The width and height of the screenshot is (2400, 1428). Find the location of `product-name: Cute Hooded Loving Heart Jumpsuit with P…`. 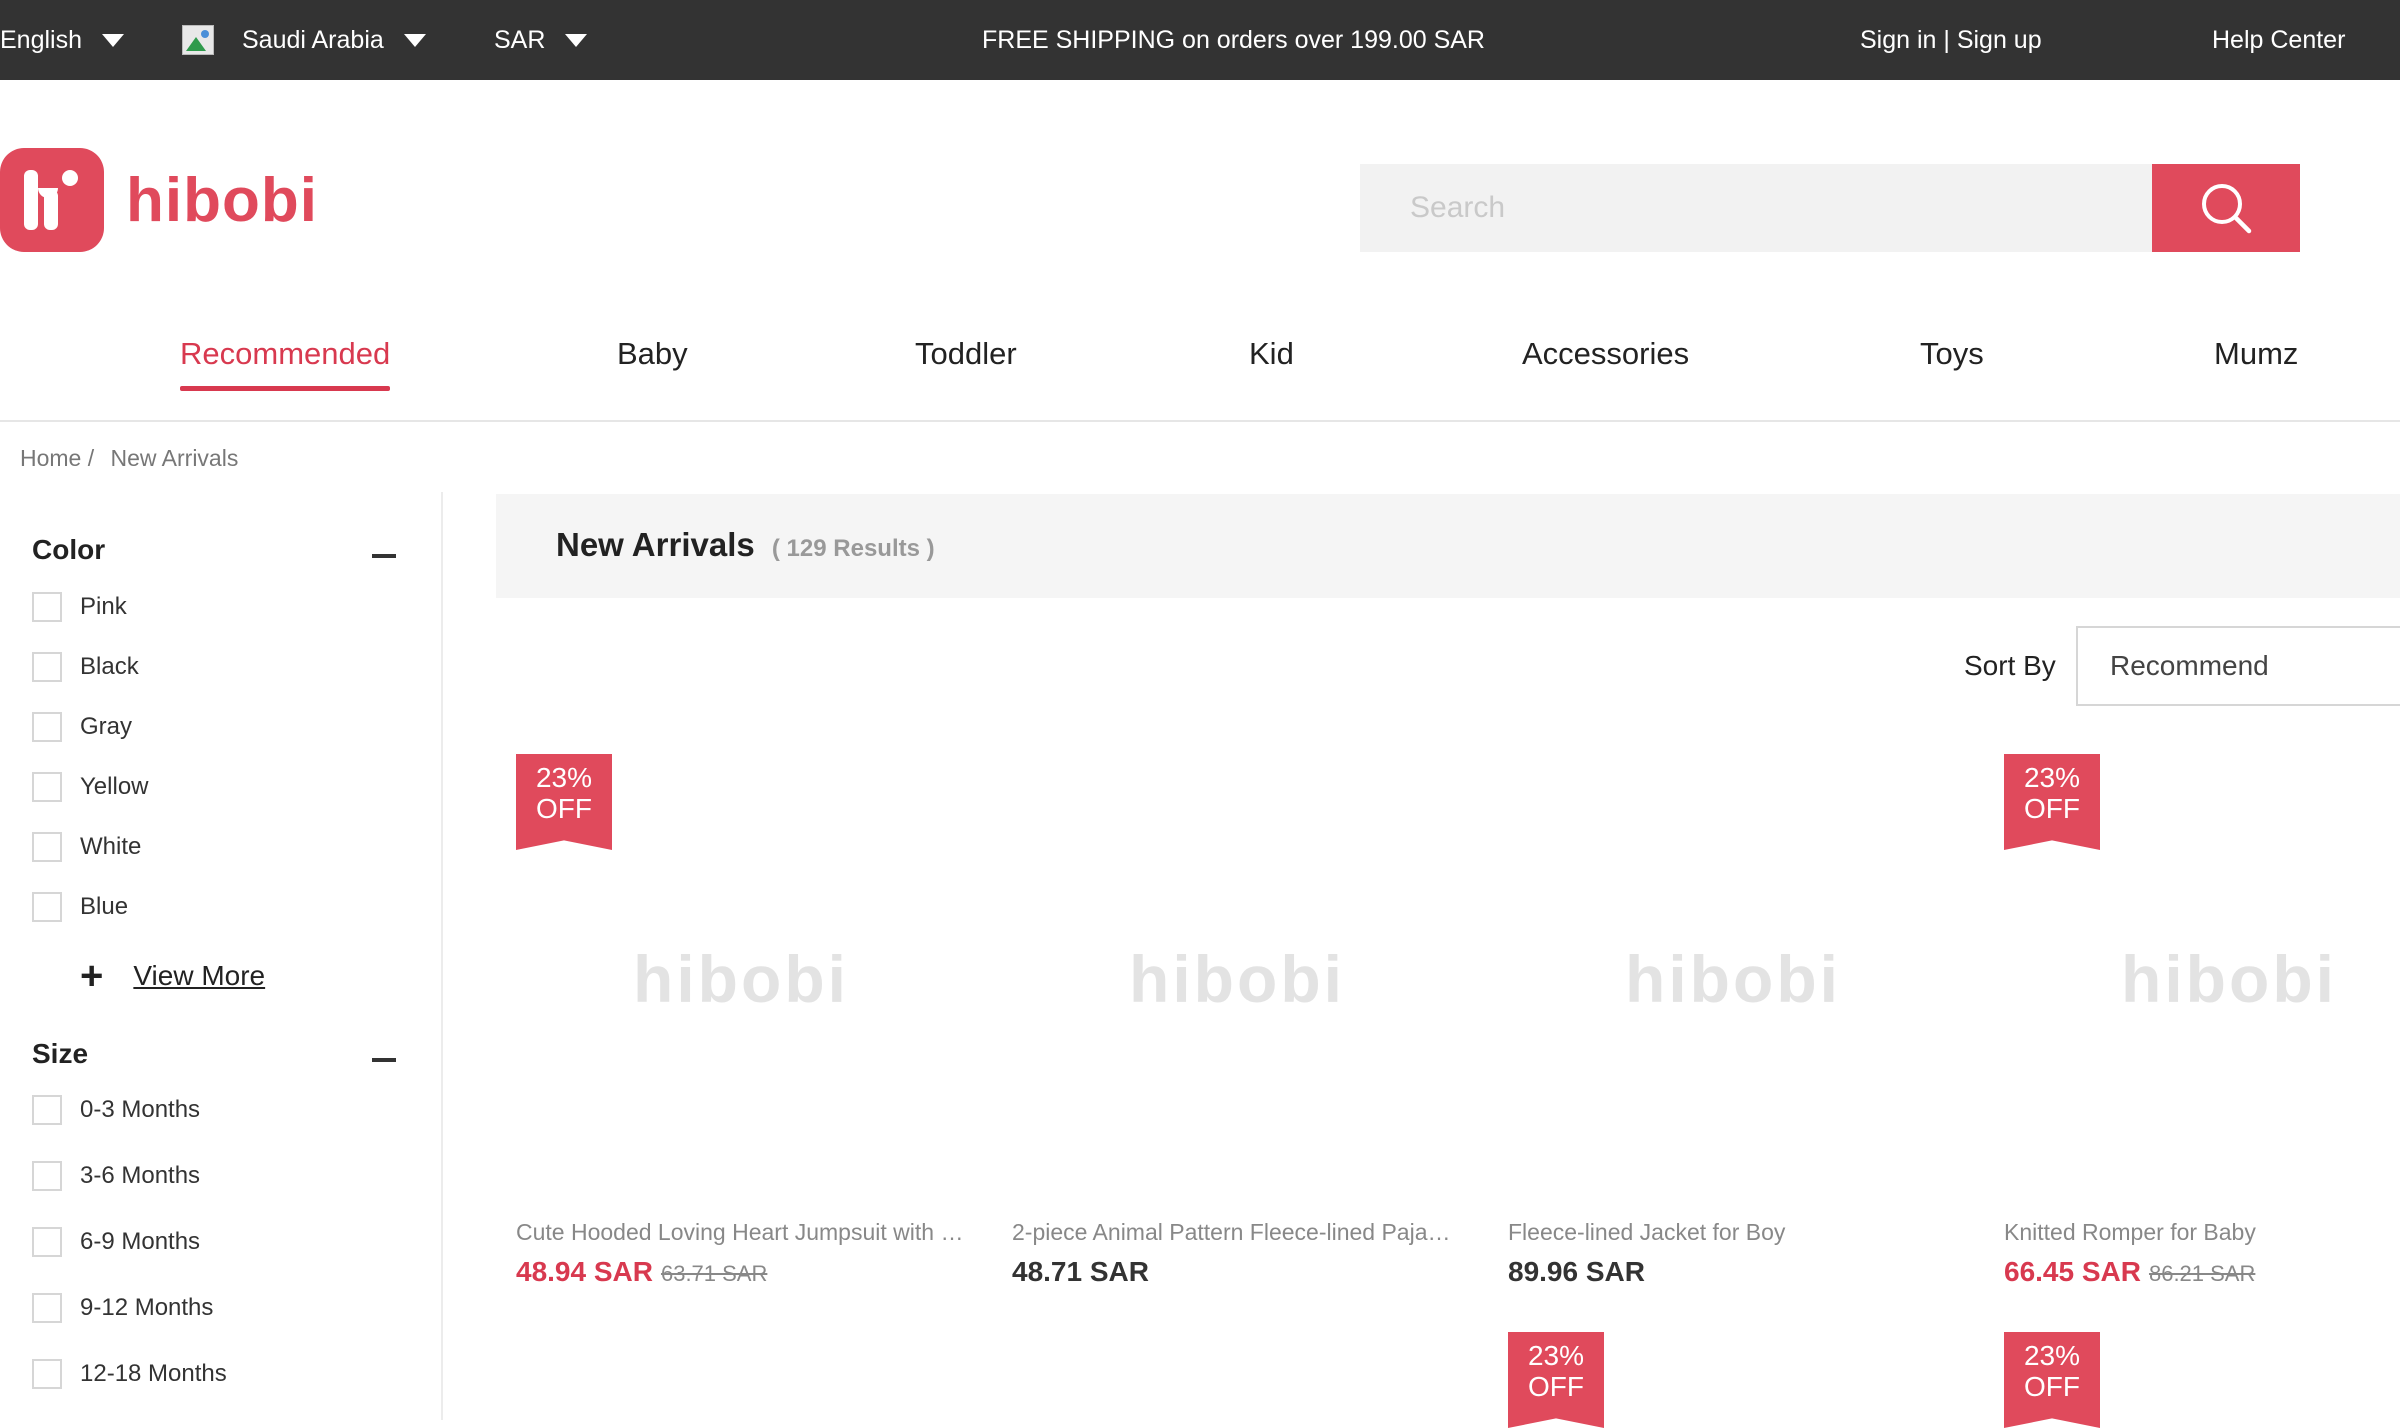

product-name: Cute Hooded Loving Heart Jumpsuit with P… is located at coordinates (741, 1232).